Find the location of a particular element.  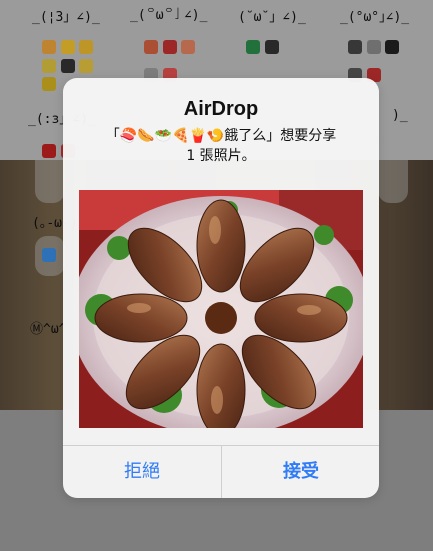

alert-message-line2: 1 張照片。 is located at coordinates (221, 156).